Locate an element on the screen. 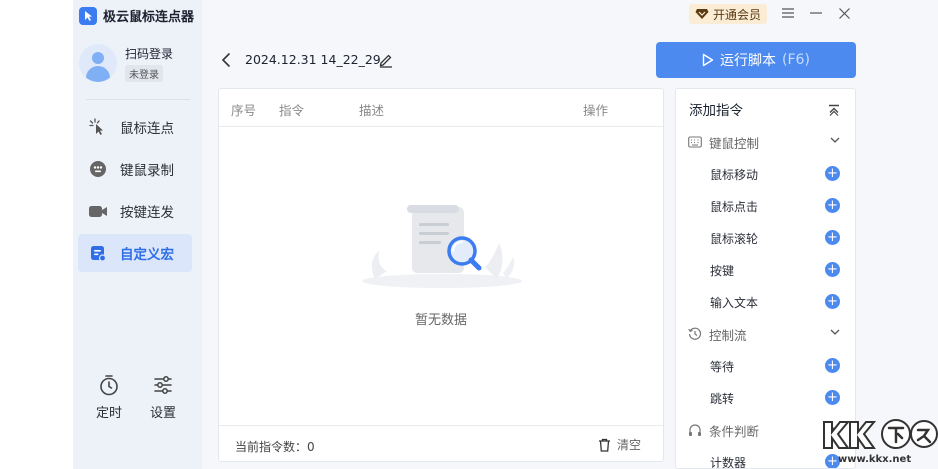 This screenshot has width=938, height=469. cmd-key: 按键 + is located at coordinates (775, 270).